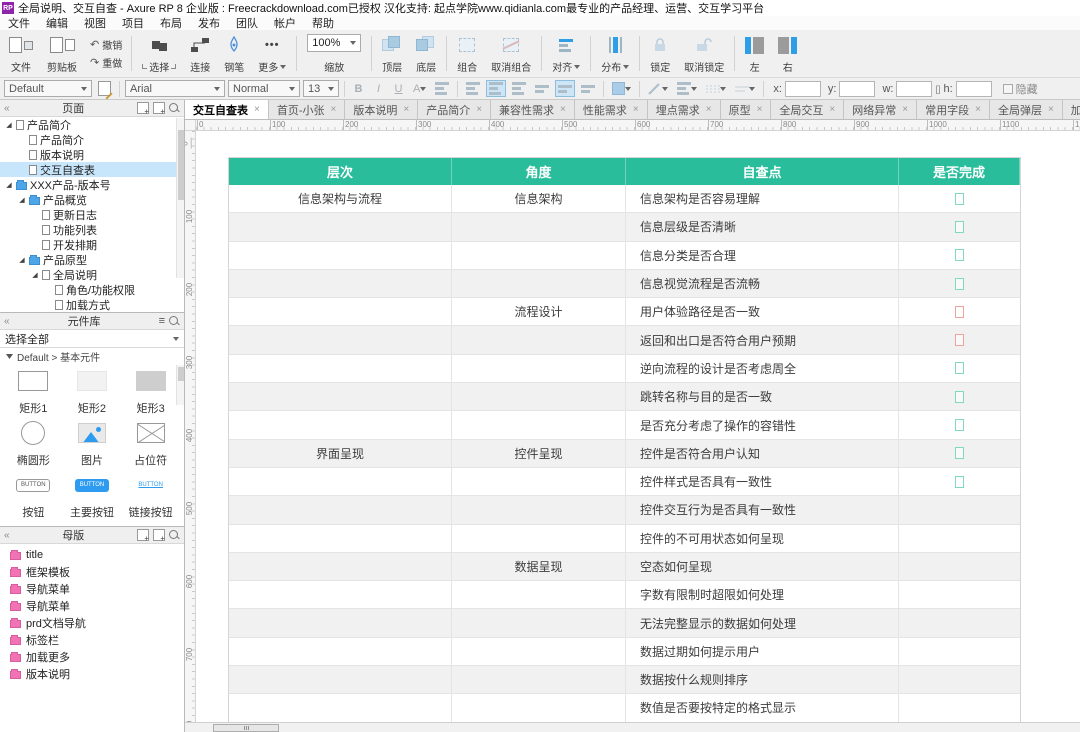  Describe the element at coordinates (92, 673) in the screenshot. I see `master-item: 版本说明` at that location.